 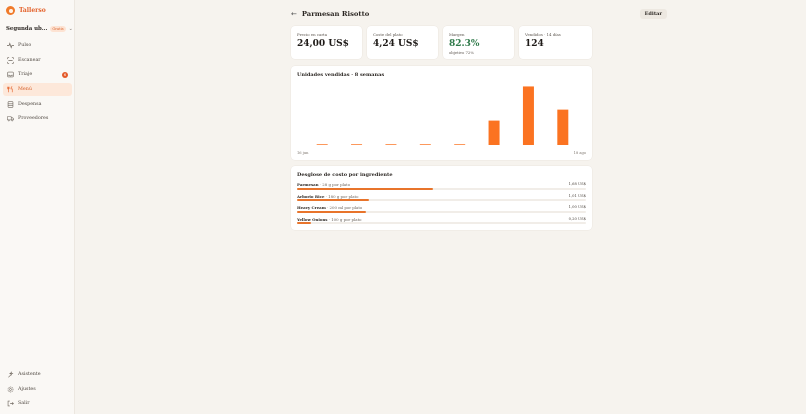 What do you see at coordinates (577, 184) in the screenshot?
I see `ingredient-cost: 1,68 US$` at bounding box center [577, 184].